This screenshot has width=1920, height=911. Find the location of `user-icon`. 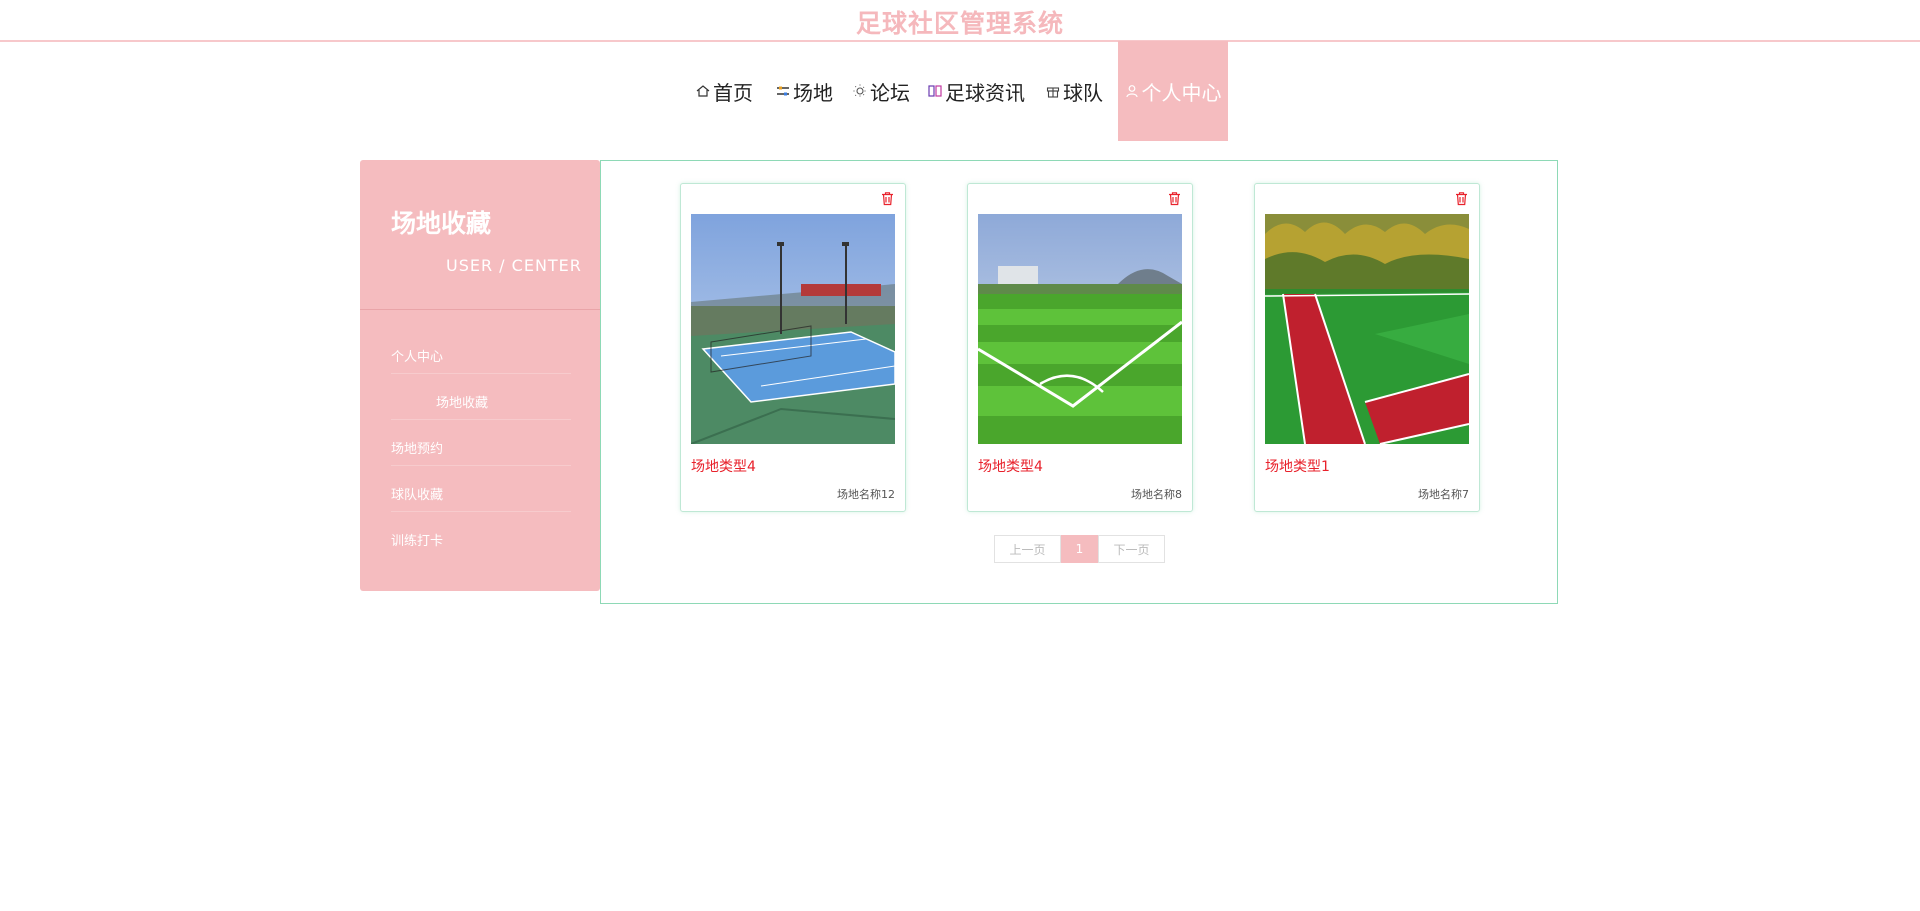

user-icon is located at coordinates (1131, 91).